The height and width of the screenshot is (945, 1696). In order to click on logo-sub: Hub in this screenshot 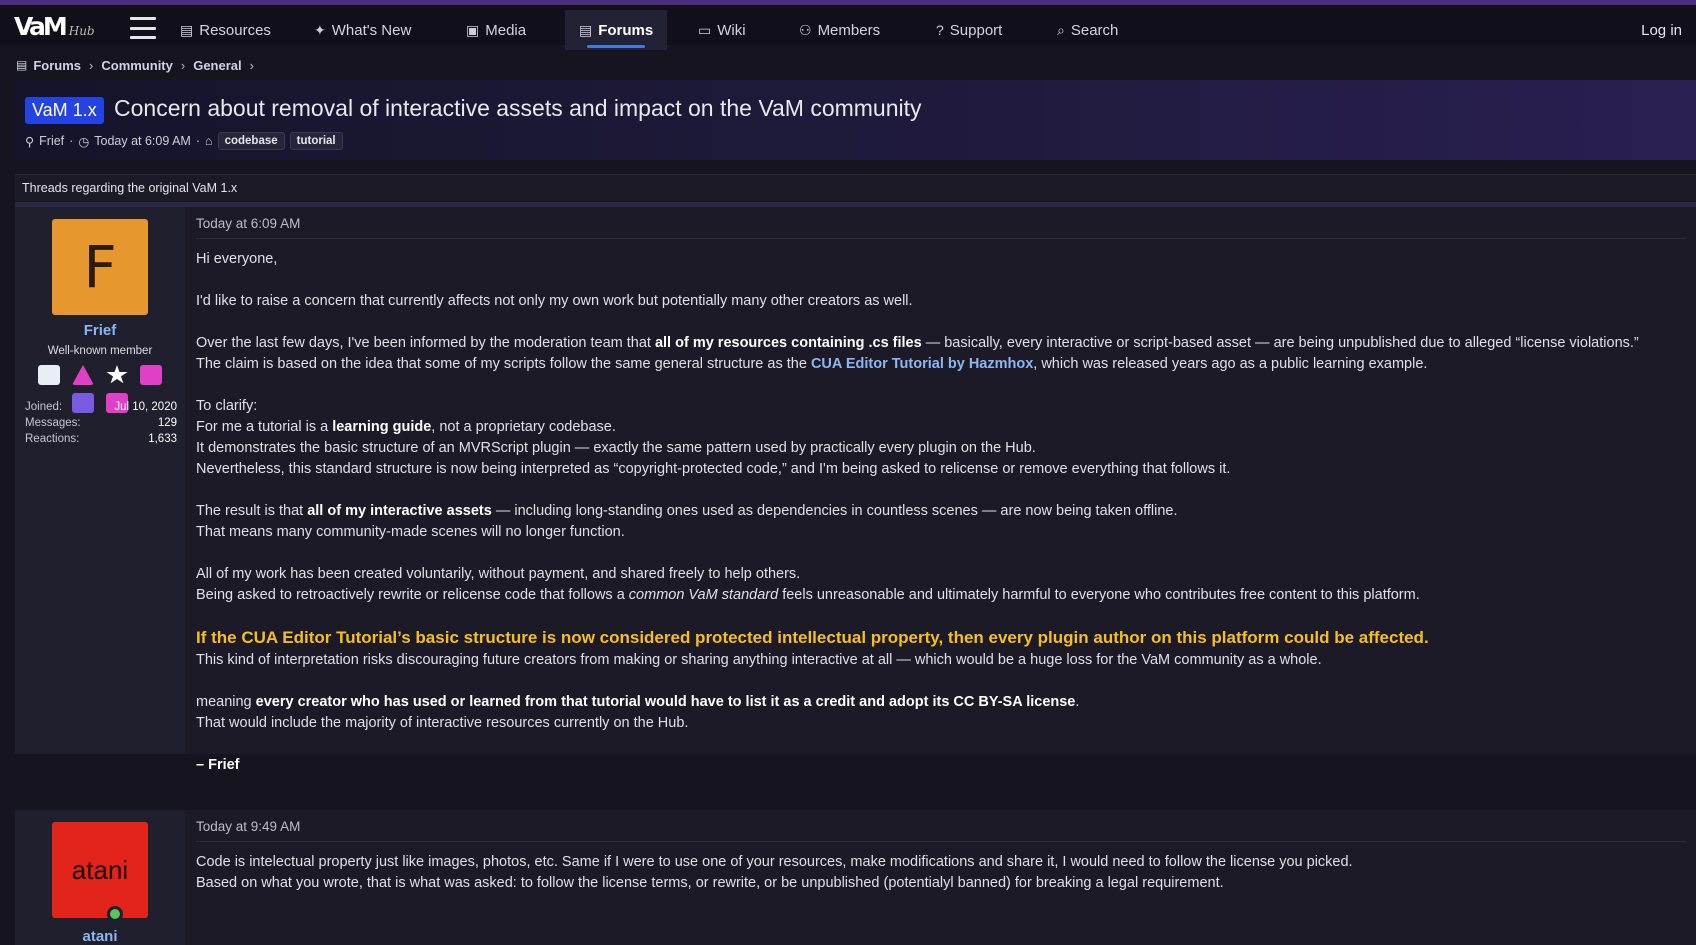, I will do `click(81, 31)`.